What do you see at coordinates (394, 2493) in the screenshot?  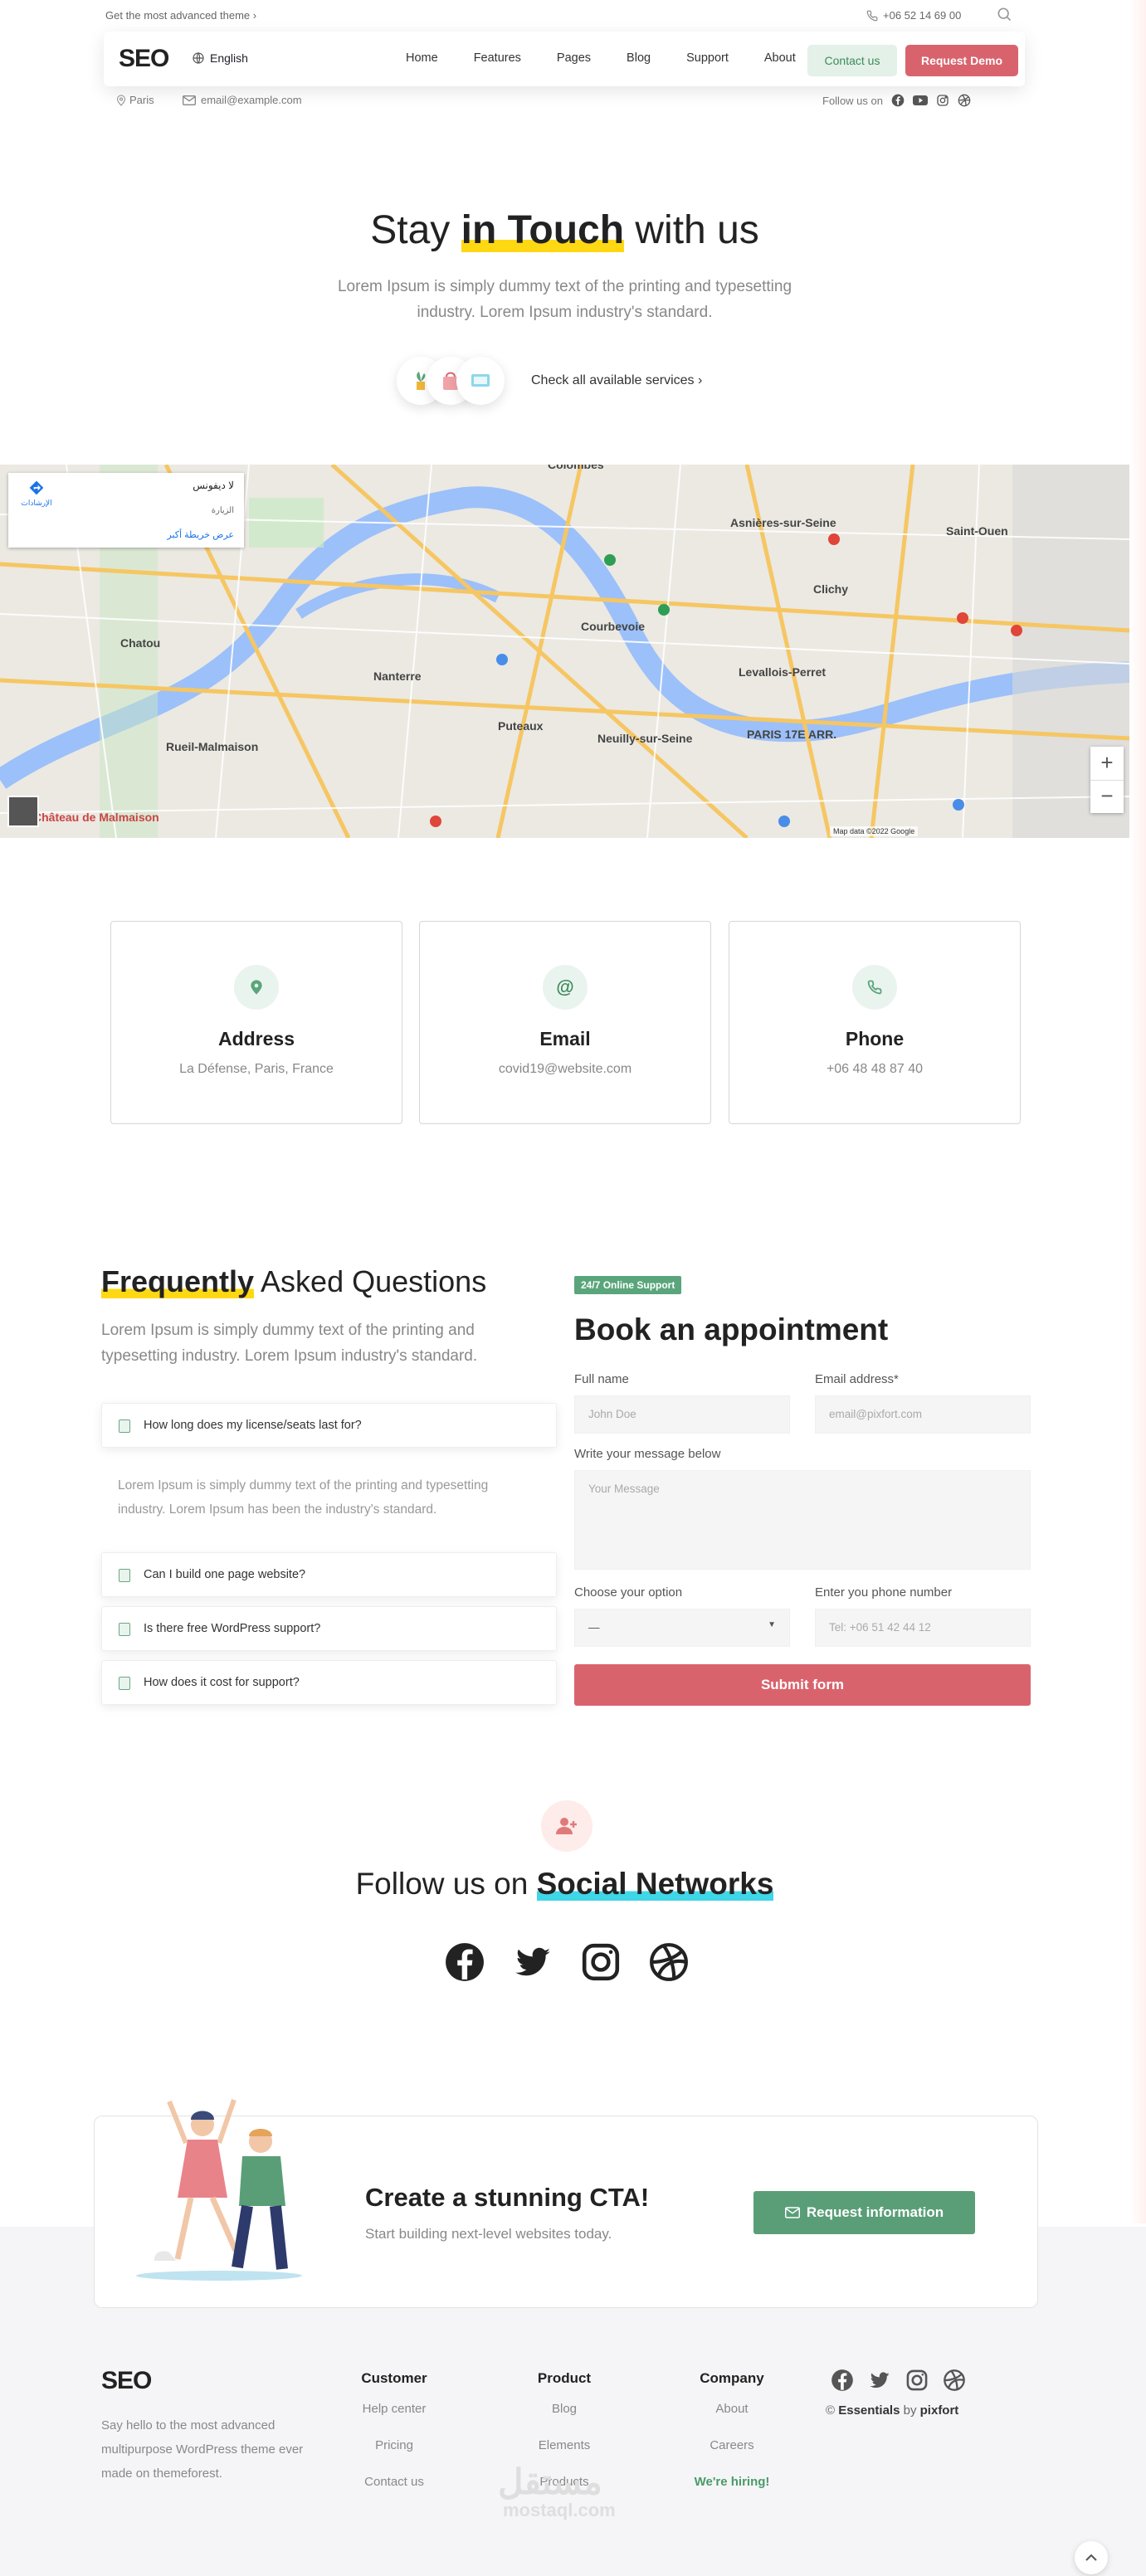 I see `footer-link-contact: Contact us` at bounding box center [394, 2493].